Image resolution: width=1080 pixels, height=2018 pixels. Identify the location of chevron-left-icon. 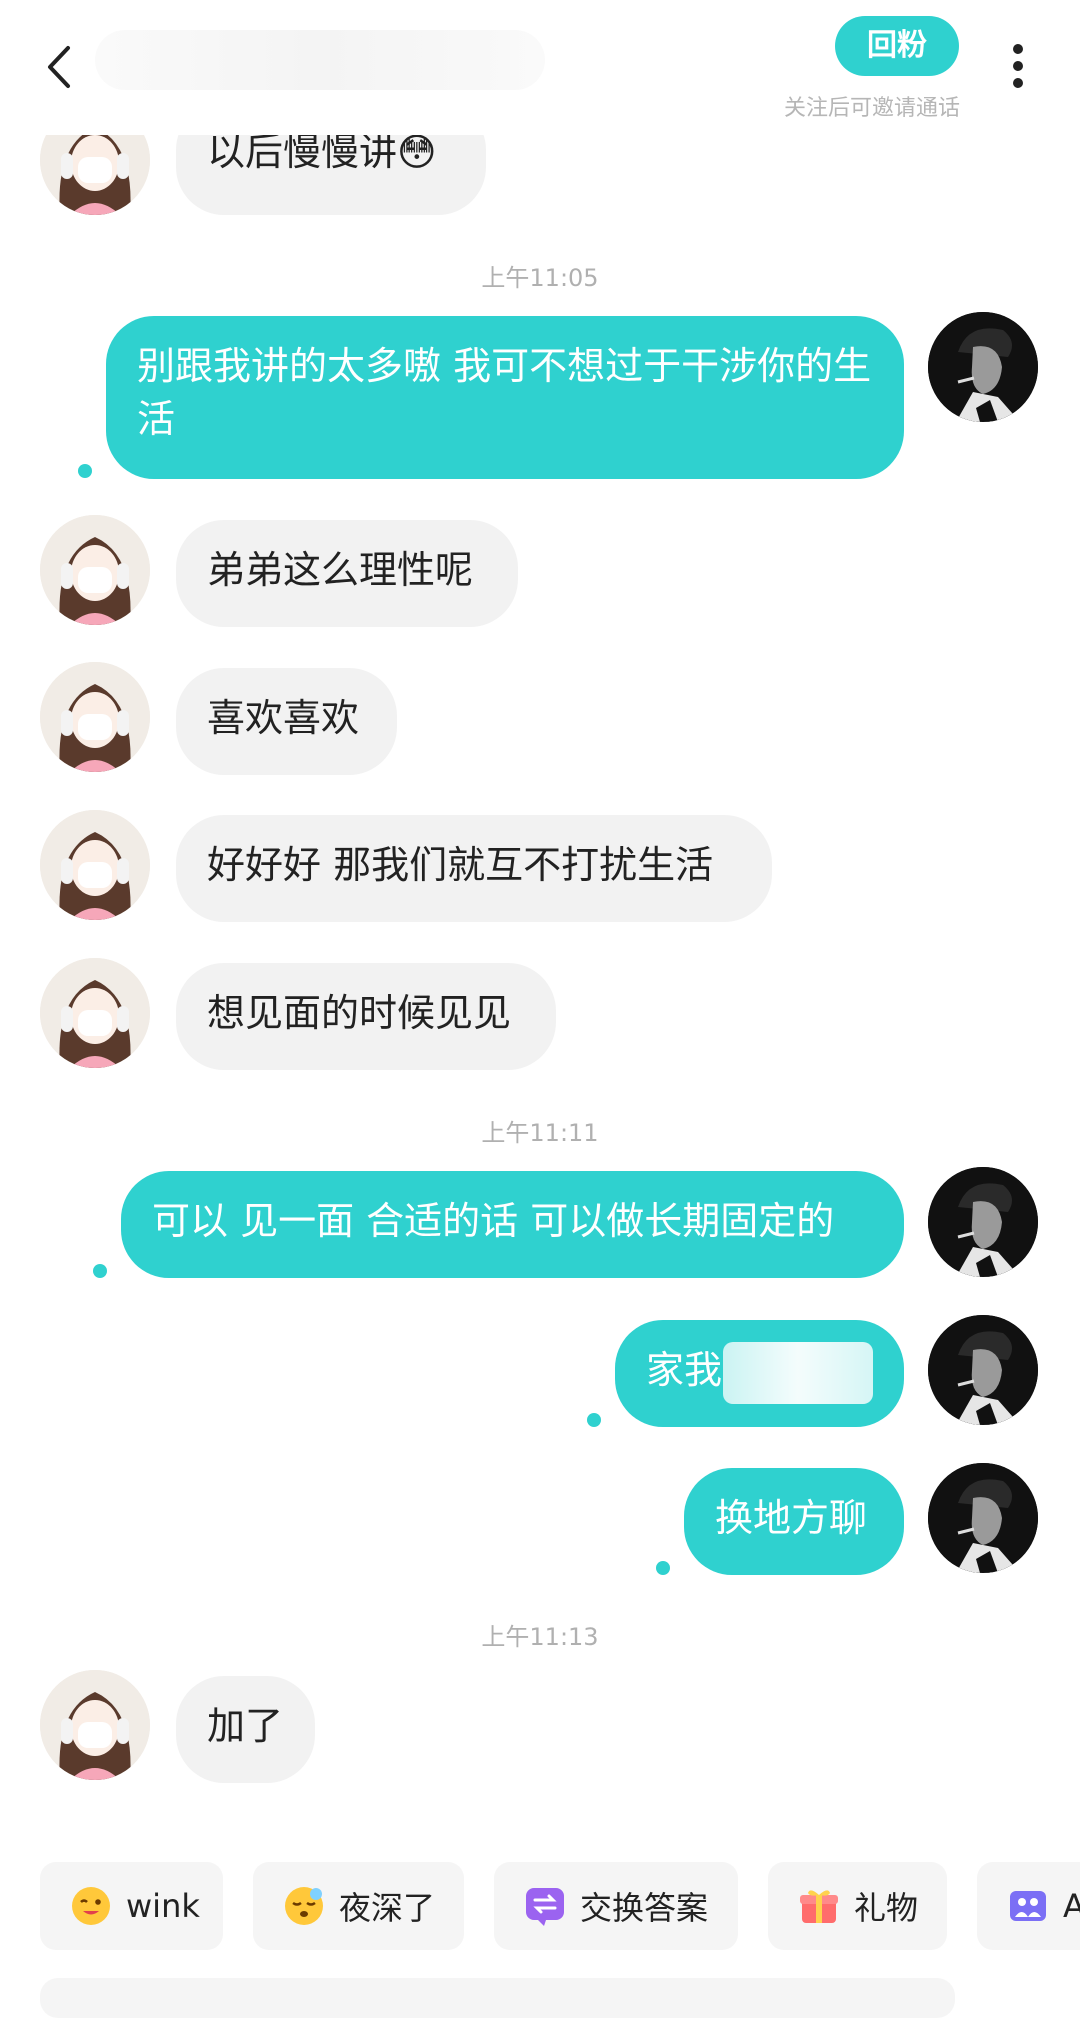
(59, 67).